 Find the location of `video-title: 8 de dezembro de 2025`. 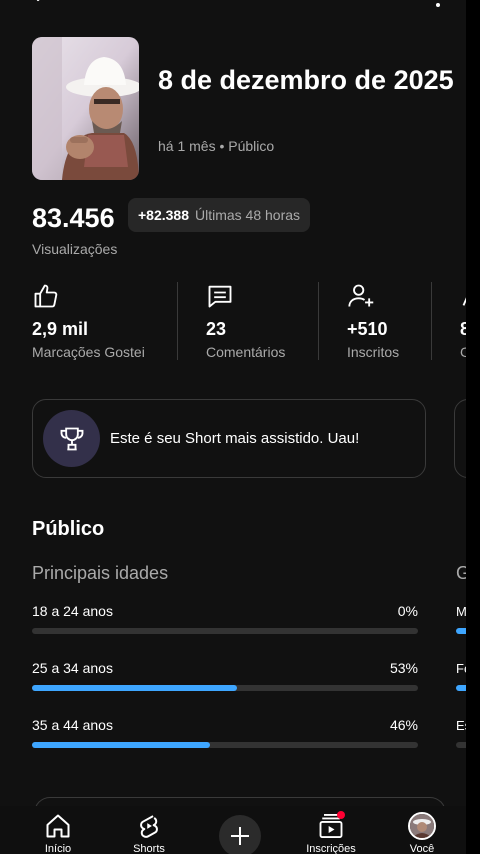

video-title: 8 de dezembro de 2025 is located at coordinates (306, 80).